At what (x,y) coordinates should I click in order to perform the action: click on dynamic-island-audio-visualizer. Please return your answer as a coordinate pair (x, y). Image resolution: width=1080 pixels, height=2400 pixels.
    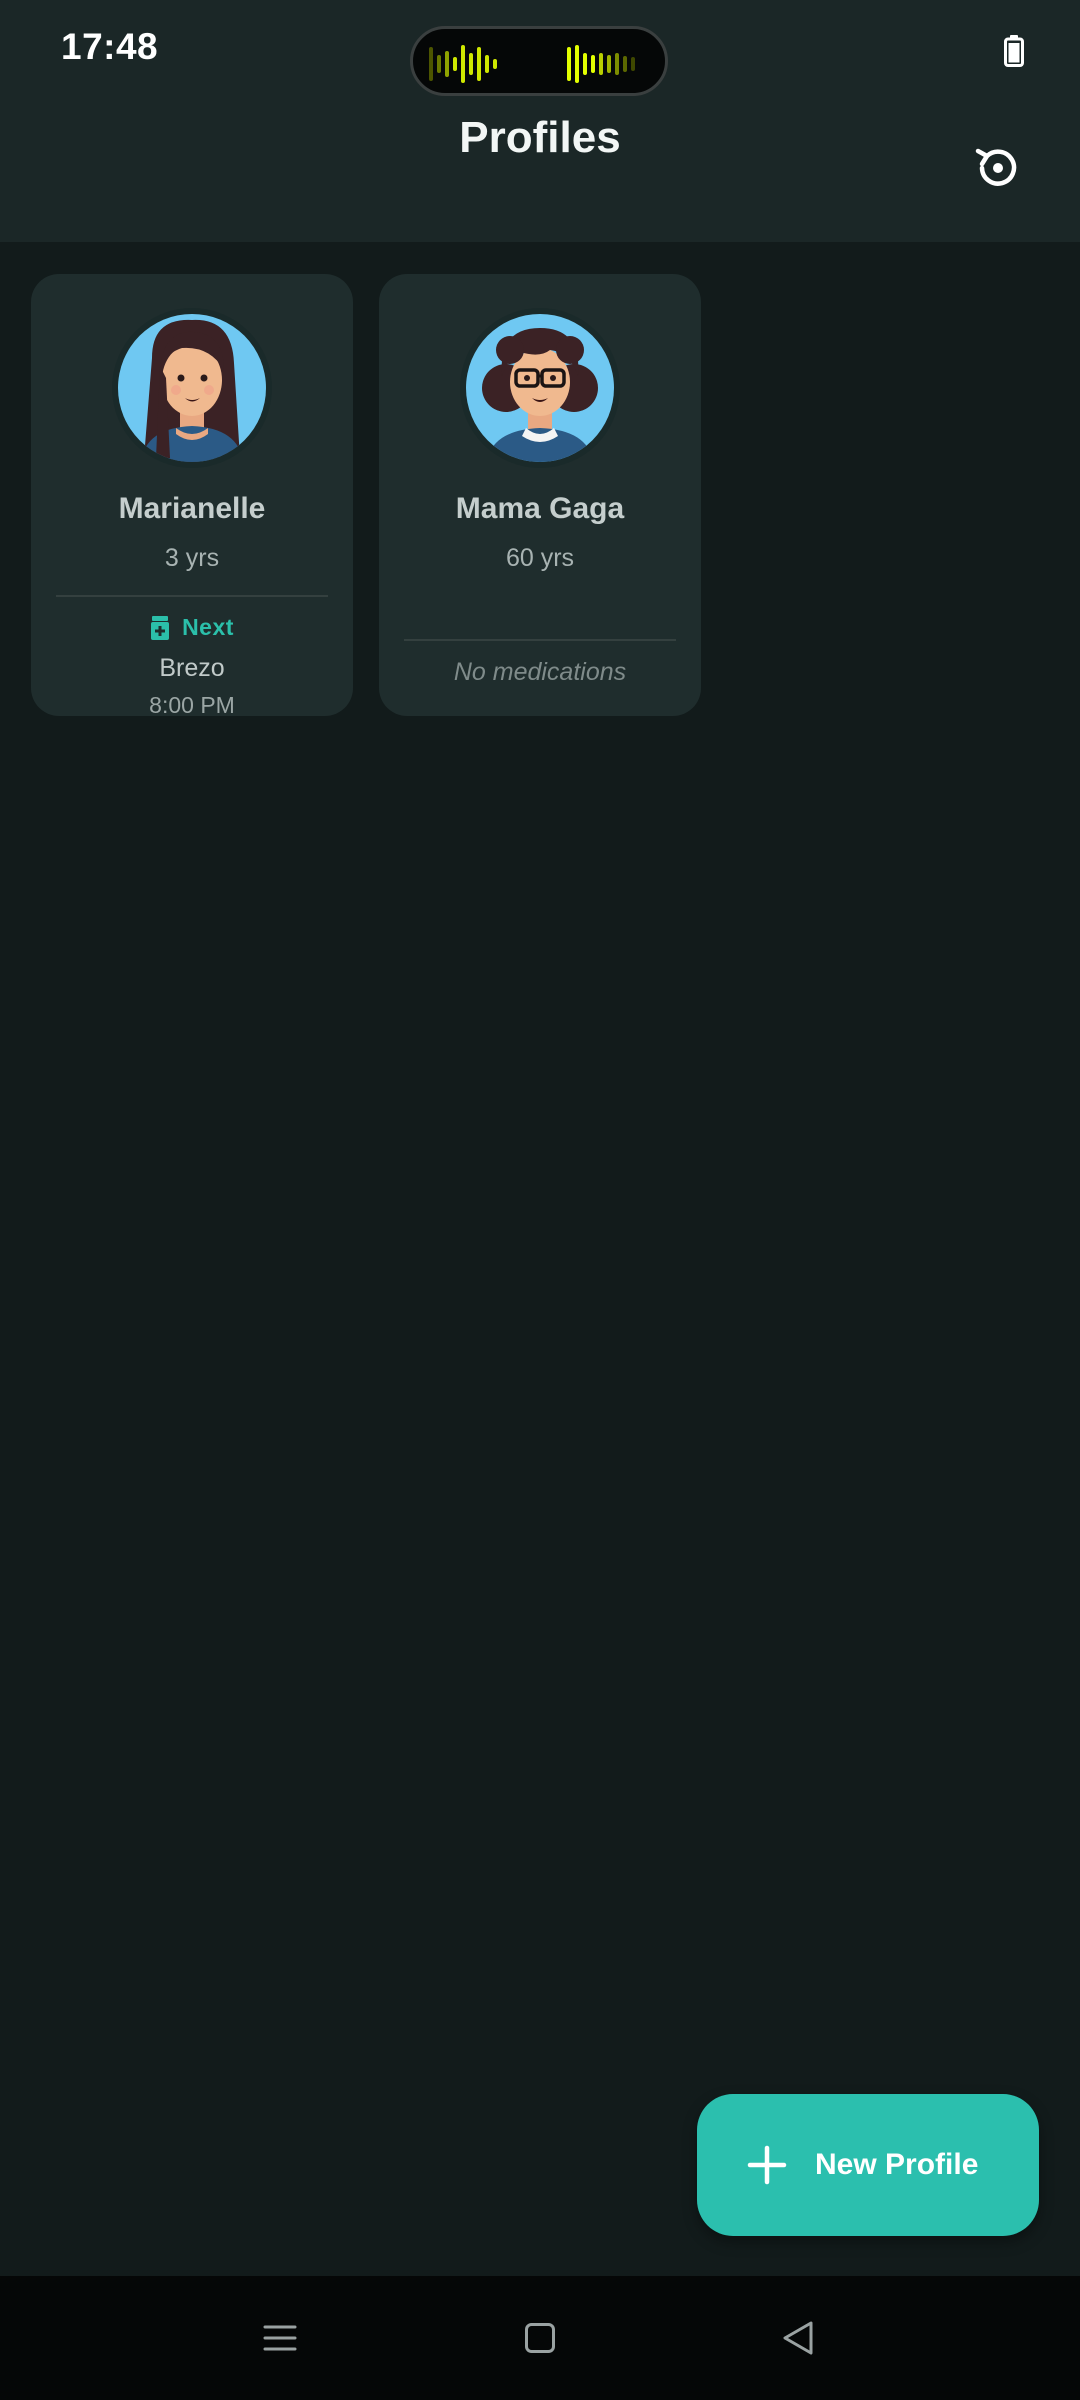
    Looking at the image, I should click on (539, 61).